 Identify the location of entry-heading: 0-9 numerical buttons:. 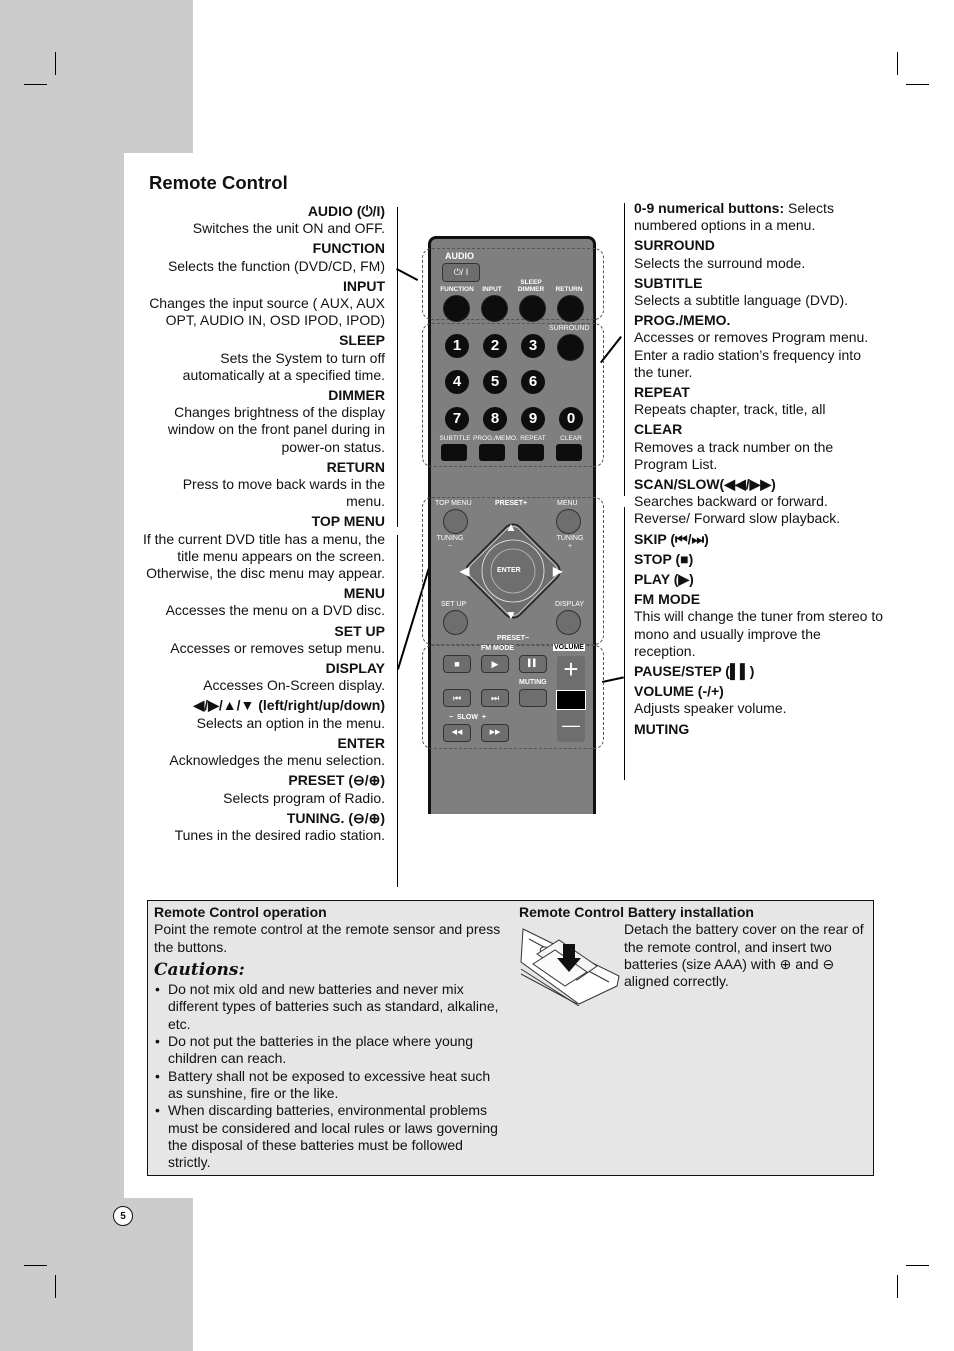
(709, 208).